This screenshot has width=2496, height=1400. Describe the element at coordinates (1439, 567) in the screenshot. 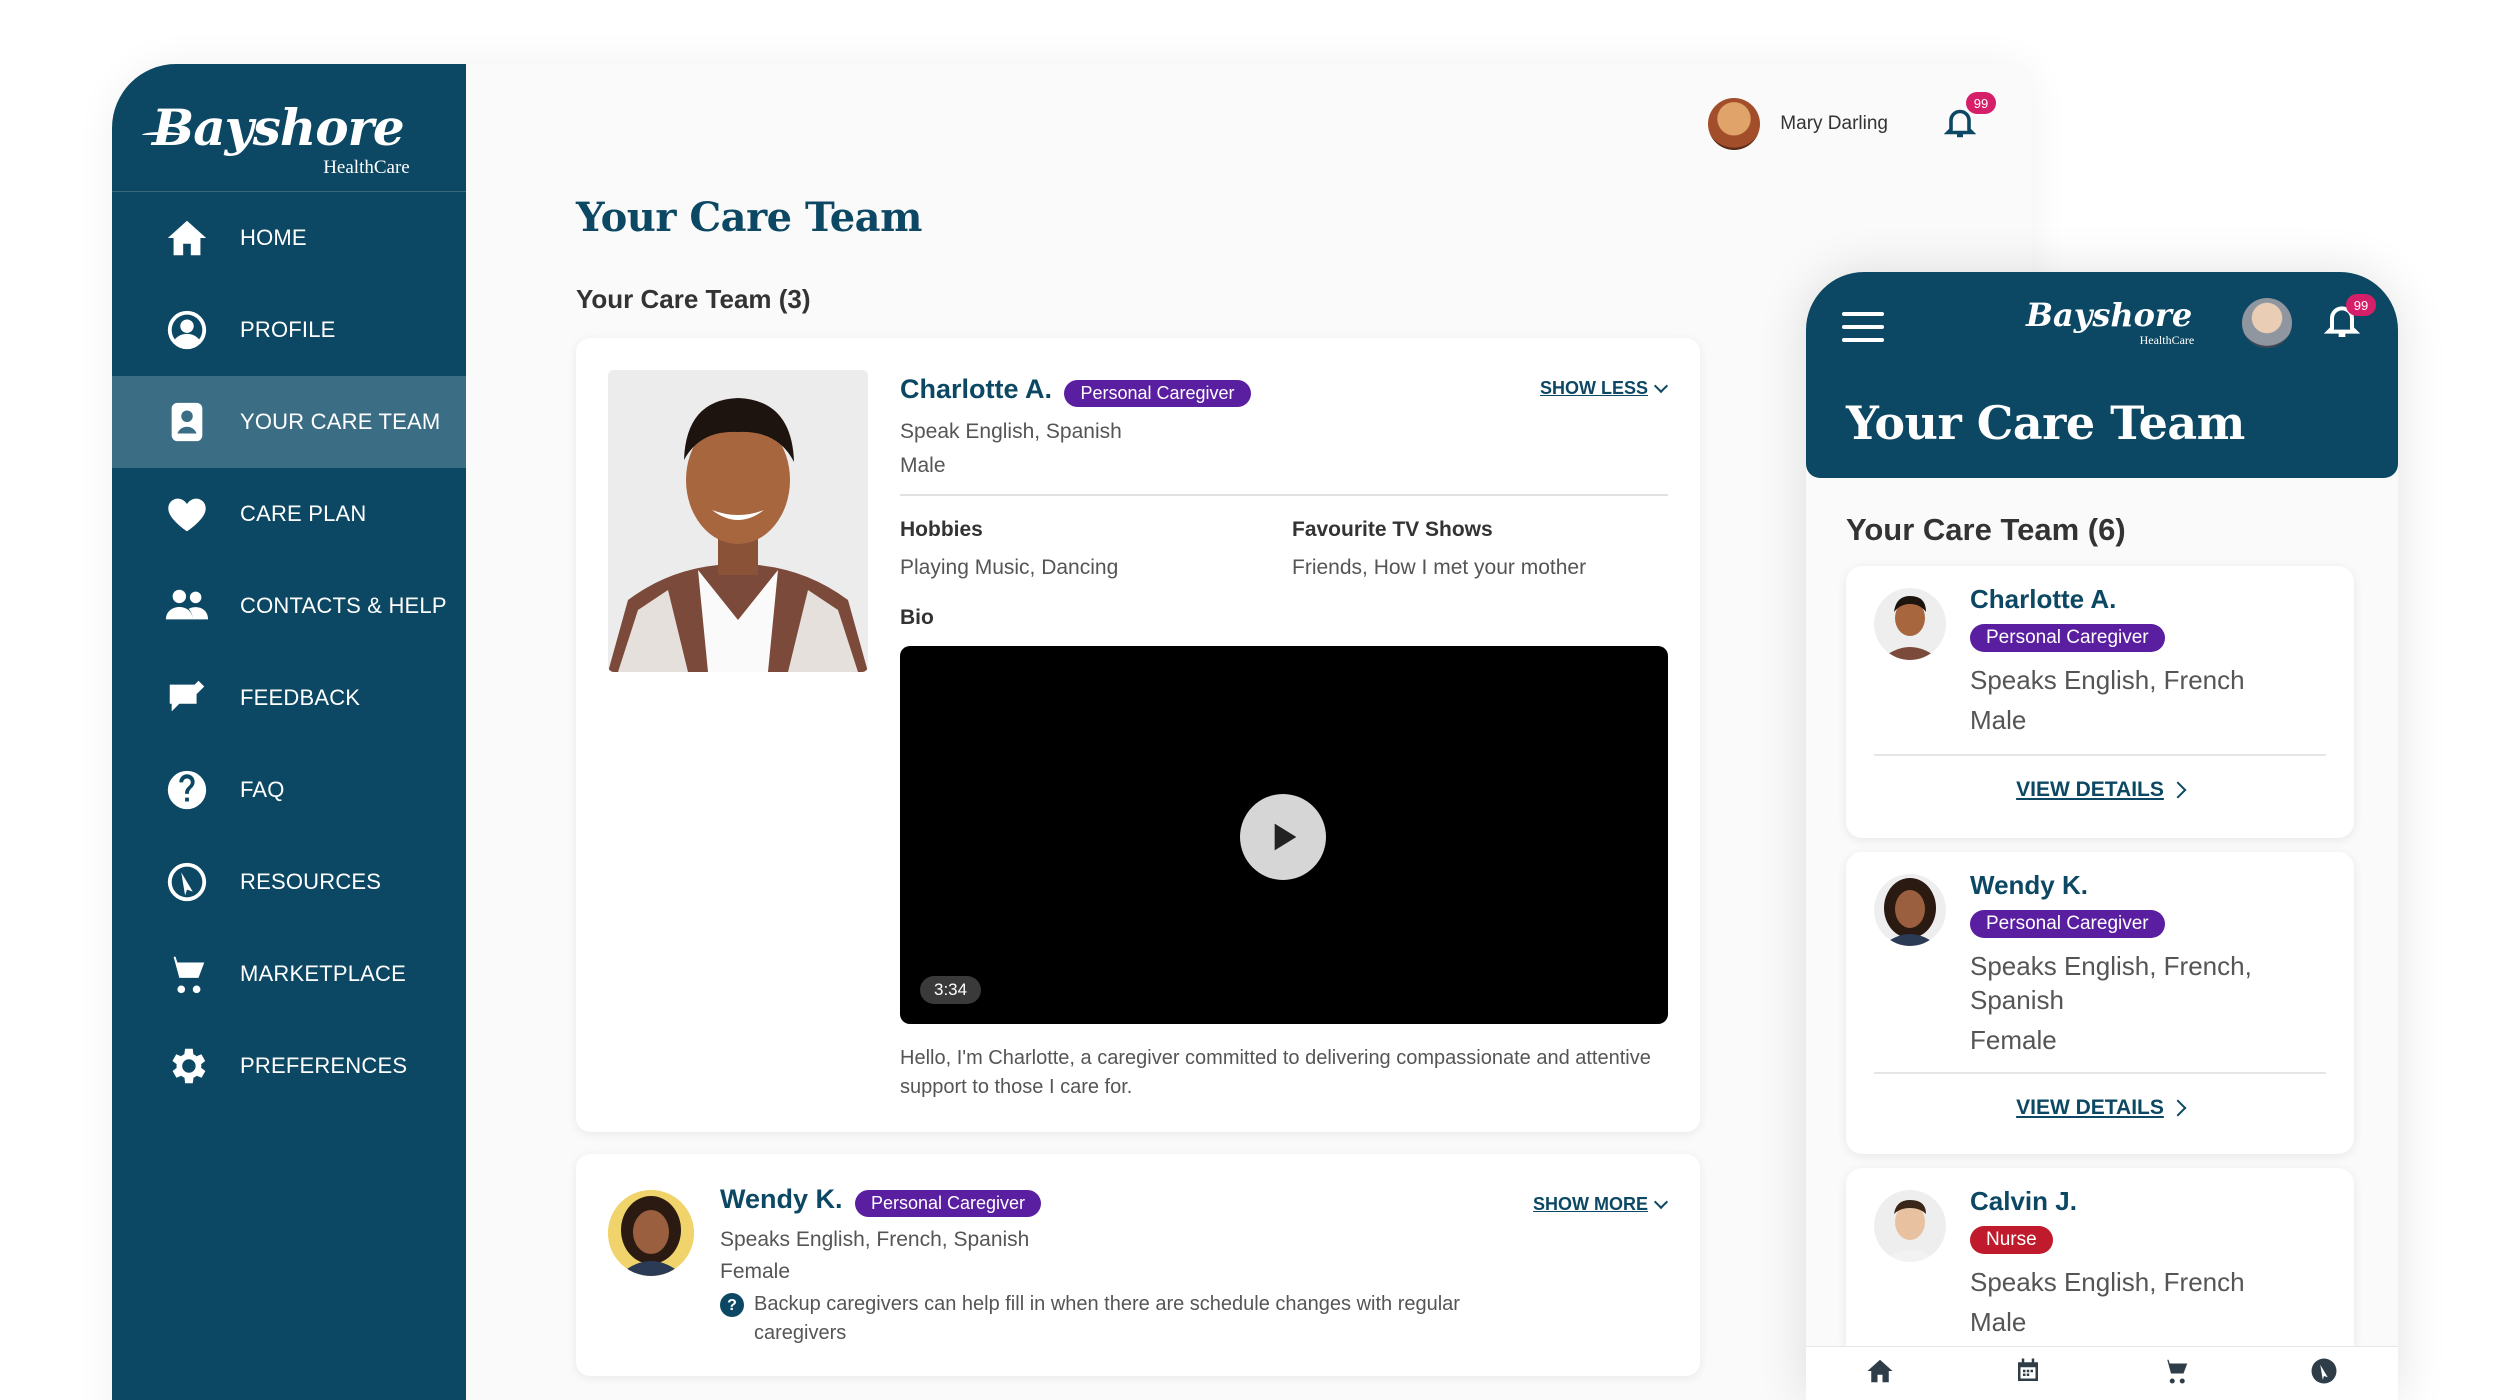

I see `tv-shows-value: Friends, How I met your mother` at that location.